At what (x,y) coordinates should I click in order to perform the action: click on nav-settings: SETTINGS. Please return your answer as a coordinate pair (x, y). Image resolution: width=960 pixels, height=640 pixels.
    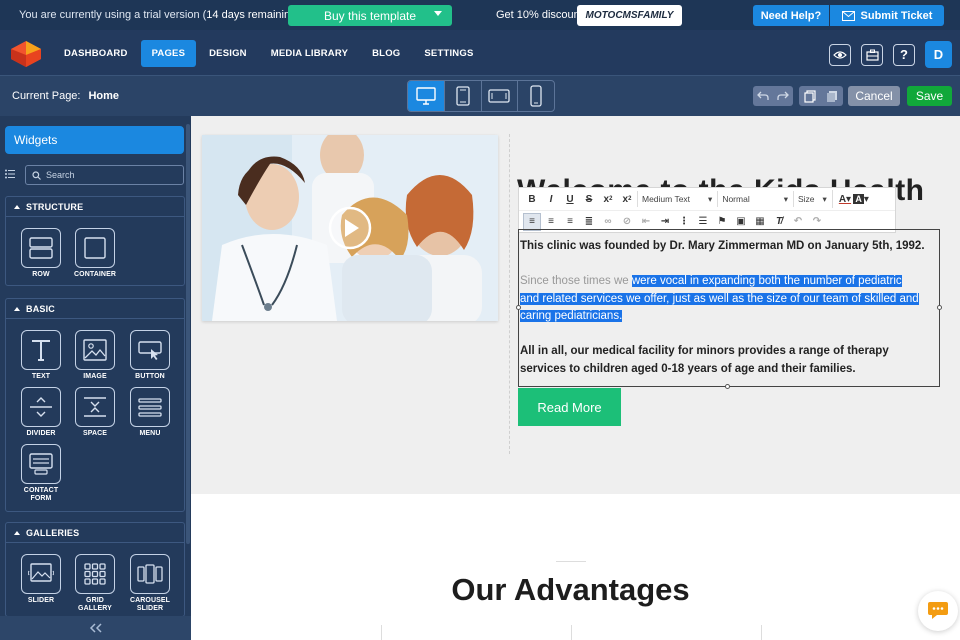
    Looking at the image, I should click on (448, 53).